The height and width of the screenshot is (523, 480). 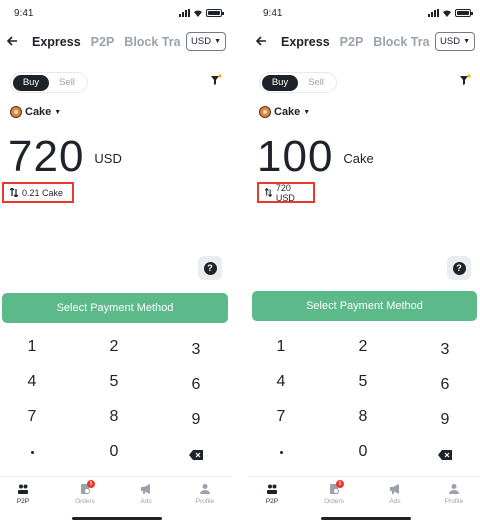 I want to click on conversion-toggle: 0.21 Cake, so click(x=38, y=192).